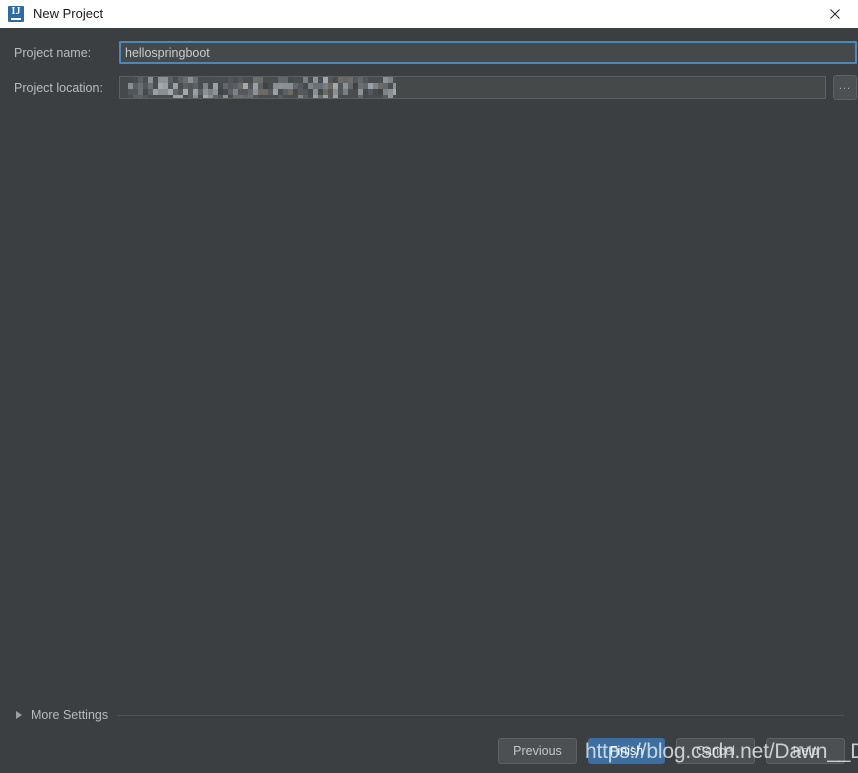 The image size is (858, 773). I want to click on finish-button: Finish, so click(626, 751).